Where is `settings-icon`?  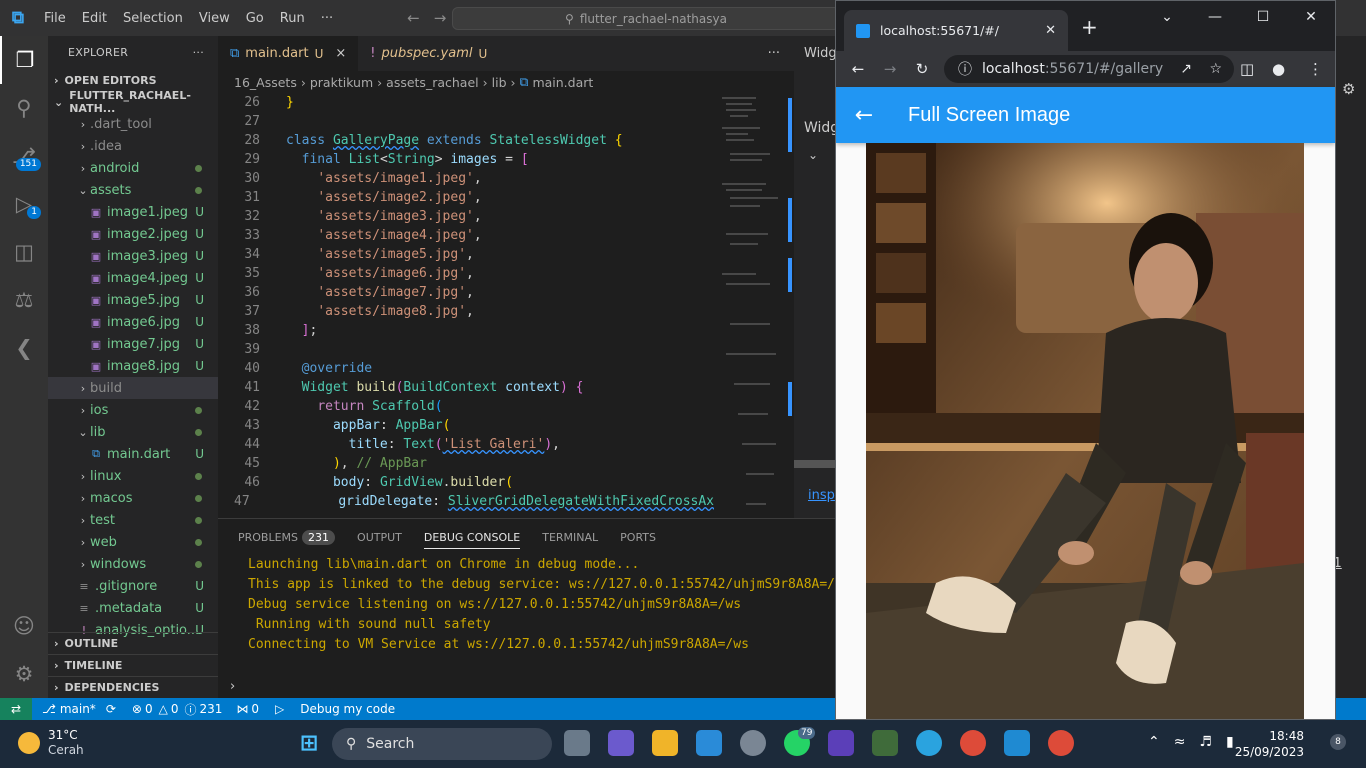
settings-icon is located at coordinates (753, 743).